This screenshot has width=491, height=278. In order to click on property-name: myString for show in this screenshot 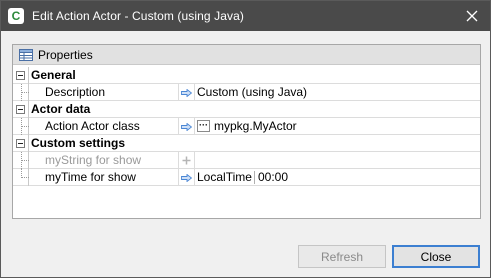, I will do `click(93, 160)`.